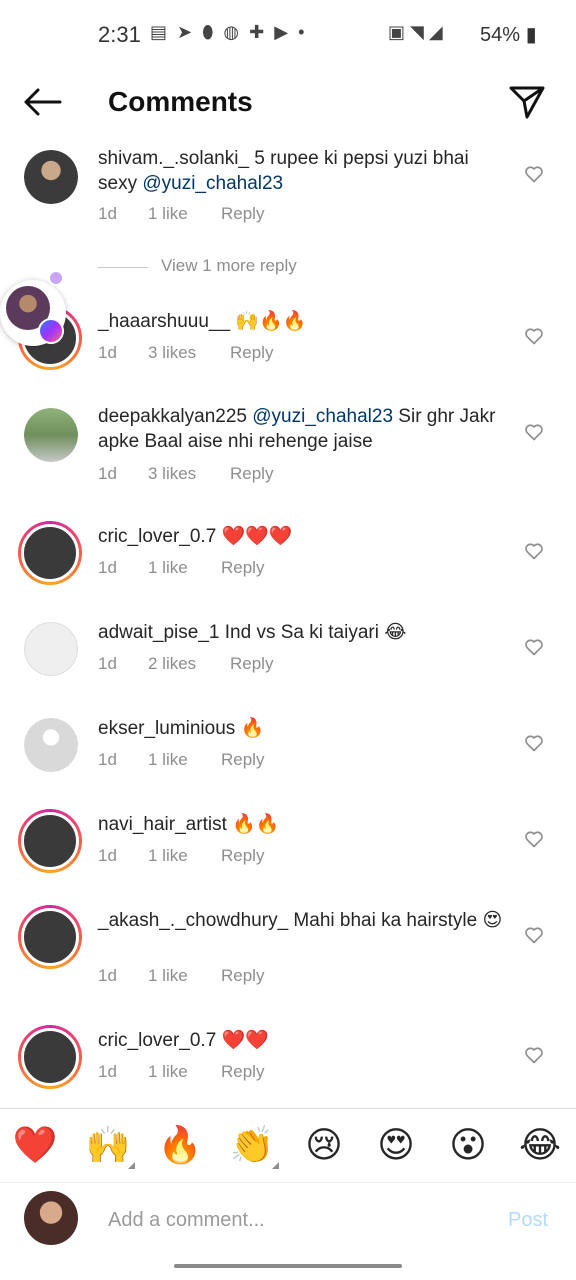  What do you see at coordinates (180, 1146) in the screenshot?
I see `fire-emoji: 🔥` at bounding box center [180, 1146].